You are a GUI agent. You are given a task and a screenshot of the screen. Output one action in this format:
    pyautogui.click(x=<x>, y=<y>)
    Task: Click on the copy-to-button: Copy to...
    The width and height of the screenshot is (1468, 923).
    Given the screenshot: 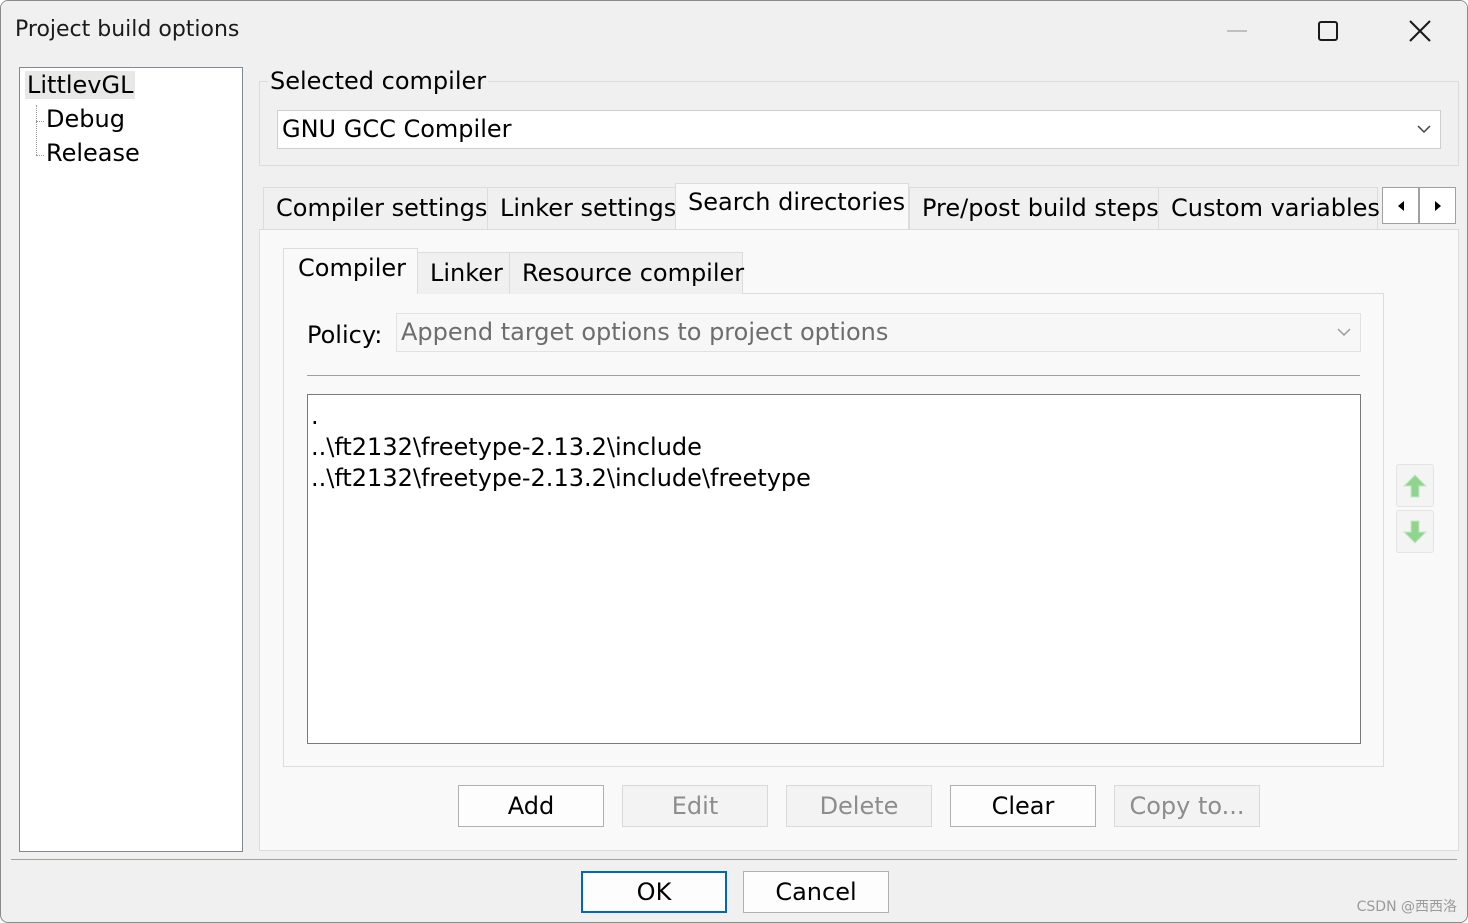 What is the action you would take?
    pyautogui.click(x=1187, y=806)
    